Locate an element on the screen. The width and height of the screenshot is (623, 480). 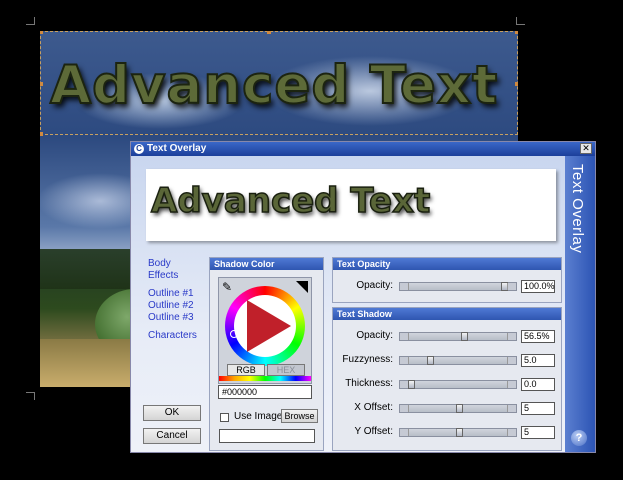
dialog-title: Text Overlay is located at coordinates (177, 148).